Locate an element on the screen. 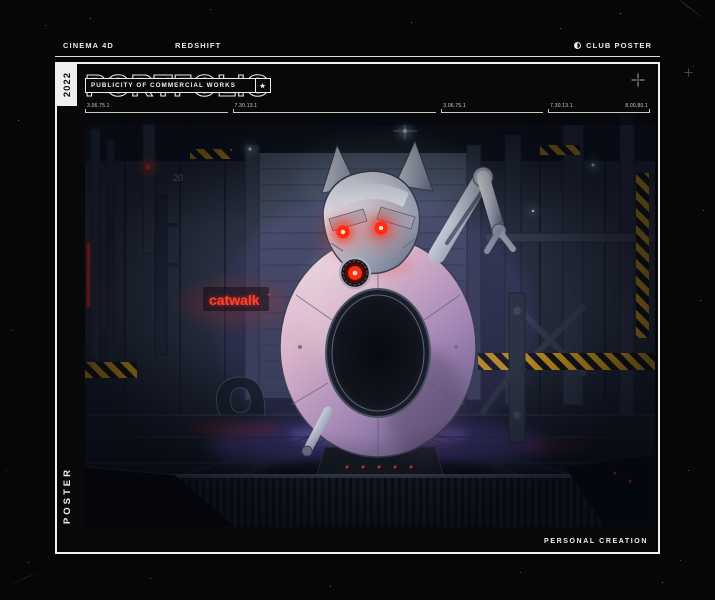 The width and height of the screenshot is (715, 600). title-badge: PUBLICITY OF COMMERCIAL WORKS ★ is located at coordinates (178, 85).